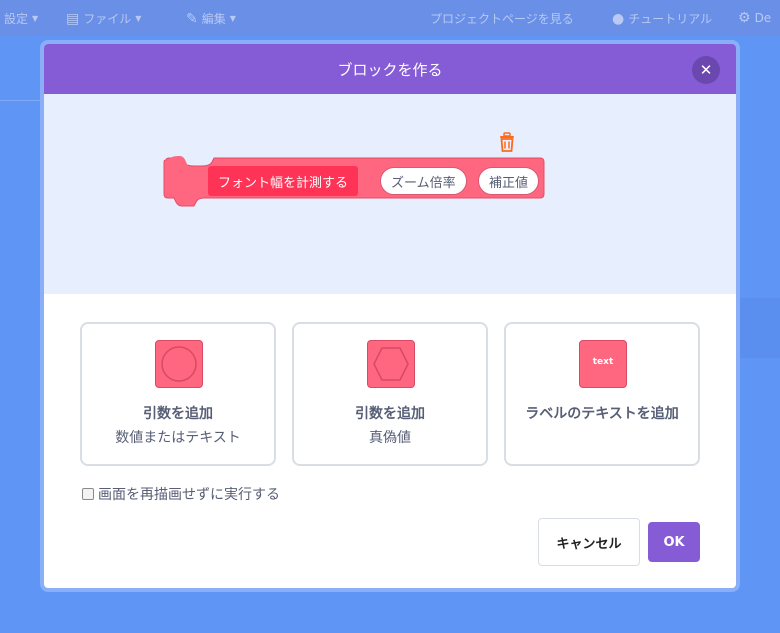 The image size is (780, 633). Describe the element at coordinates (507, 142) in the screenshot. I see `trash-icon` at that location.